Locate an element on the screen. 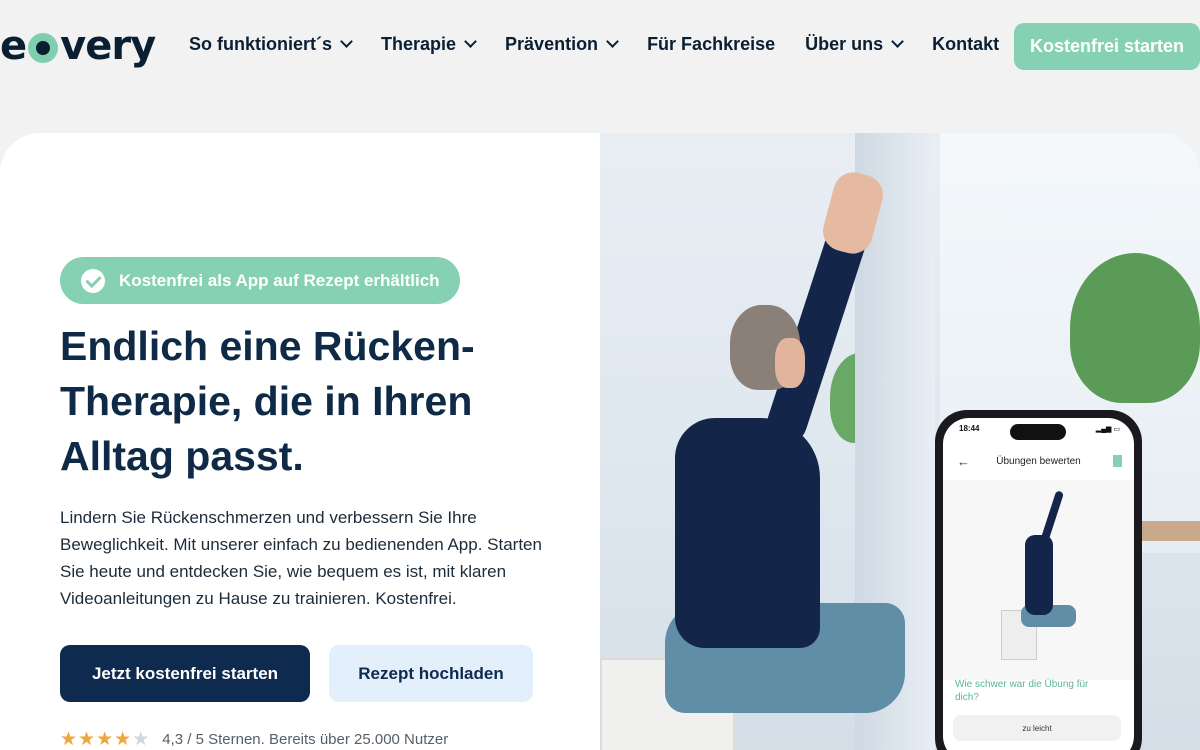  nav-item-kontakt: Kontakt is located at coordinates (965, 44).